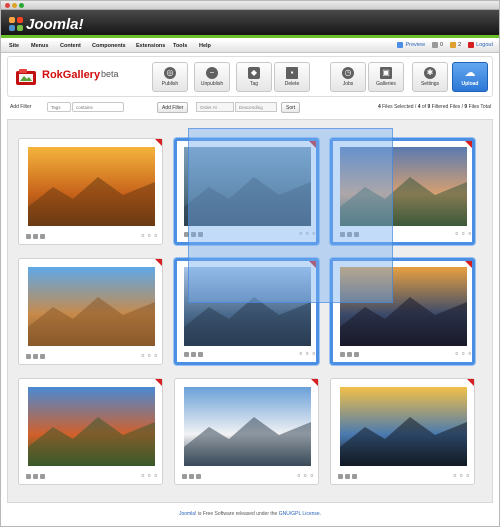  I want to click on contains-filter-field, so click(98, 107).